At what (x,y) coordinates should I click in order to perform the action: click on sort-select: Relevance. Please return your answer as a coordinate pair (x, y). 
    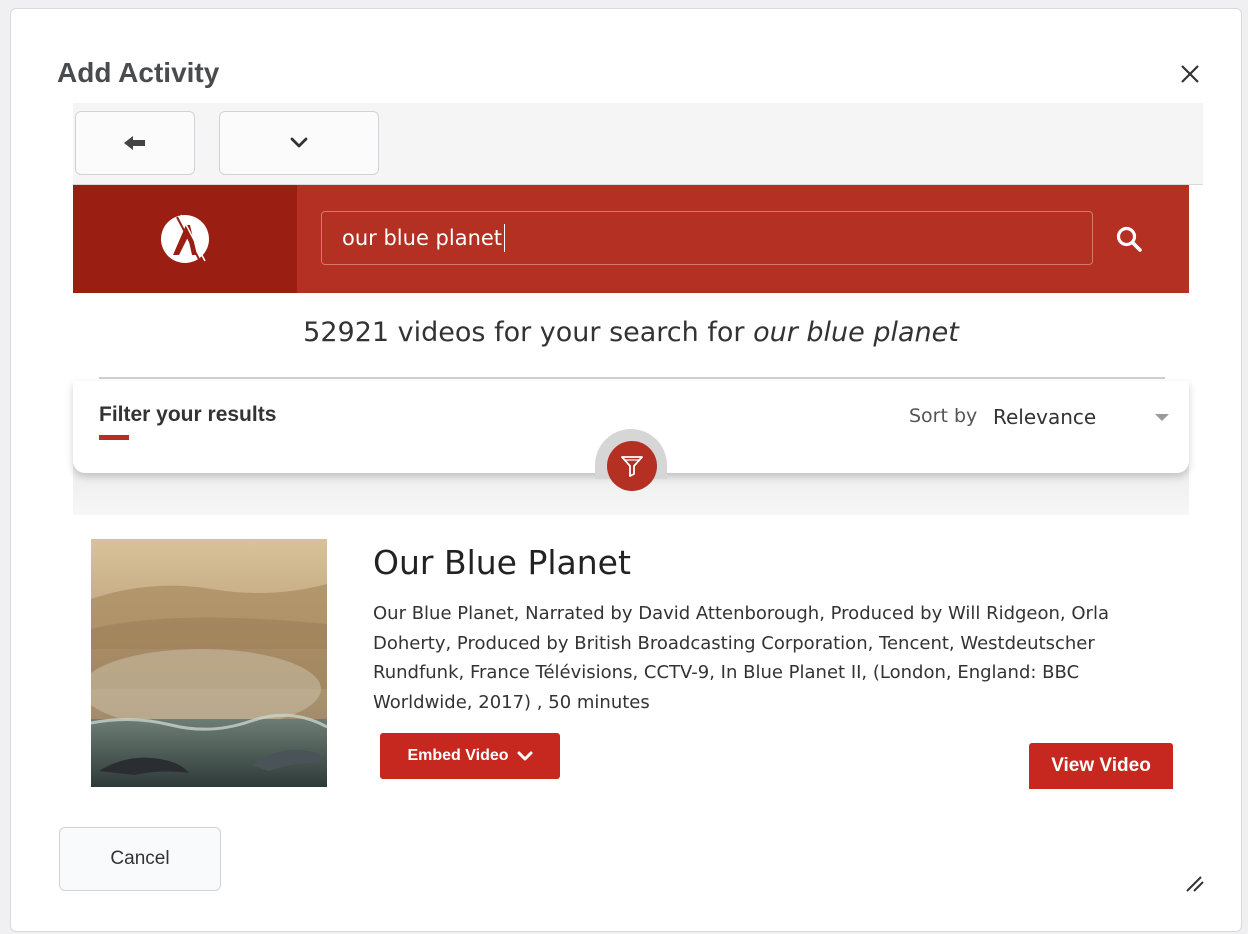
    Looking at the image, I should click on (1083, 417).